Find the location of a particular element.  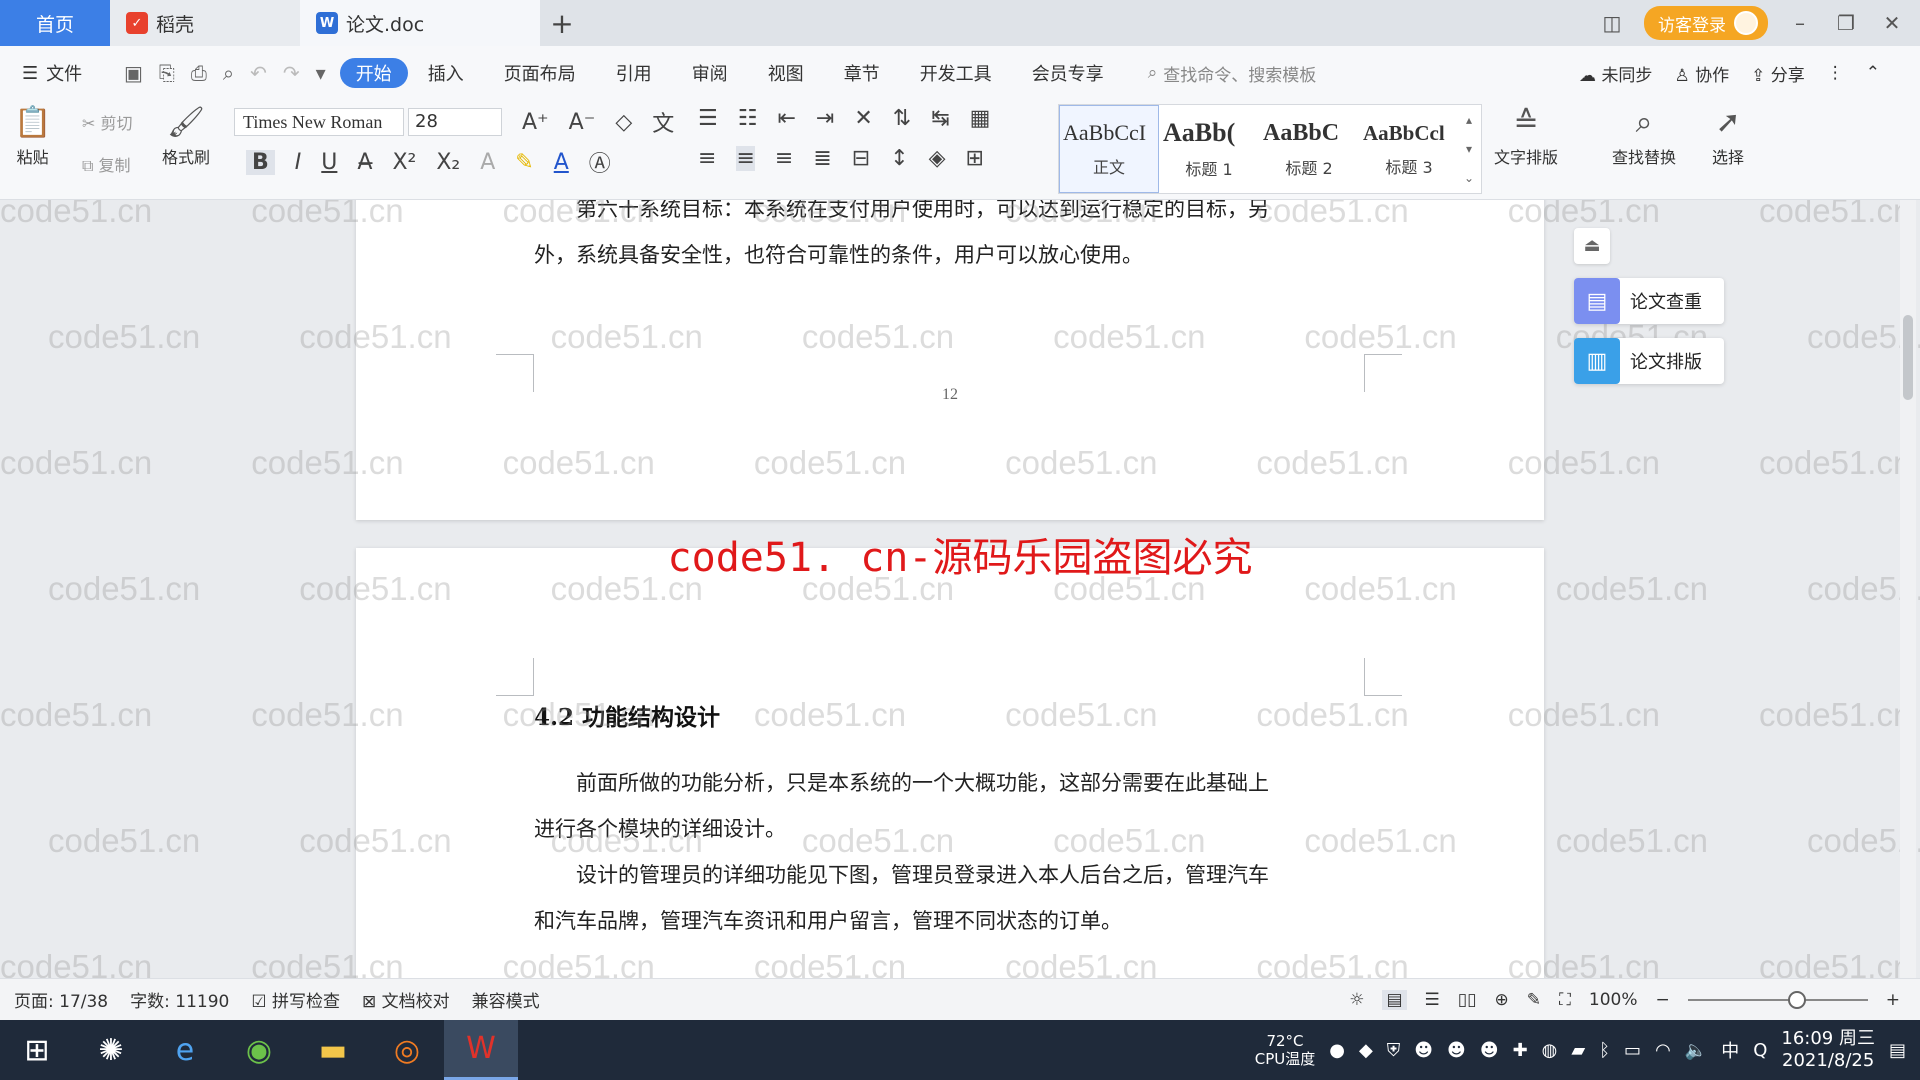

input-method-indicator: 中 is located at coordinates (1730, 1050).